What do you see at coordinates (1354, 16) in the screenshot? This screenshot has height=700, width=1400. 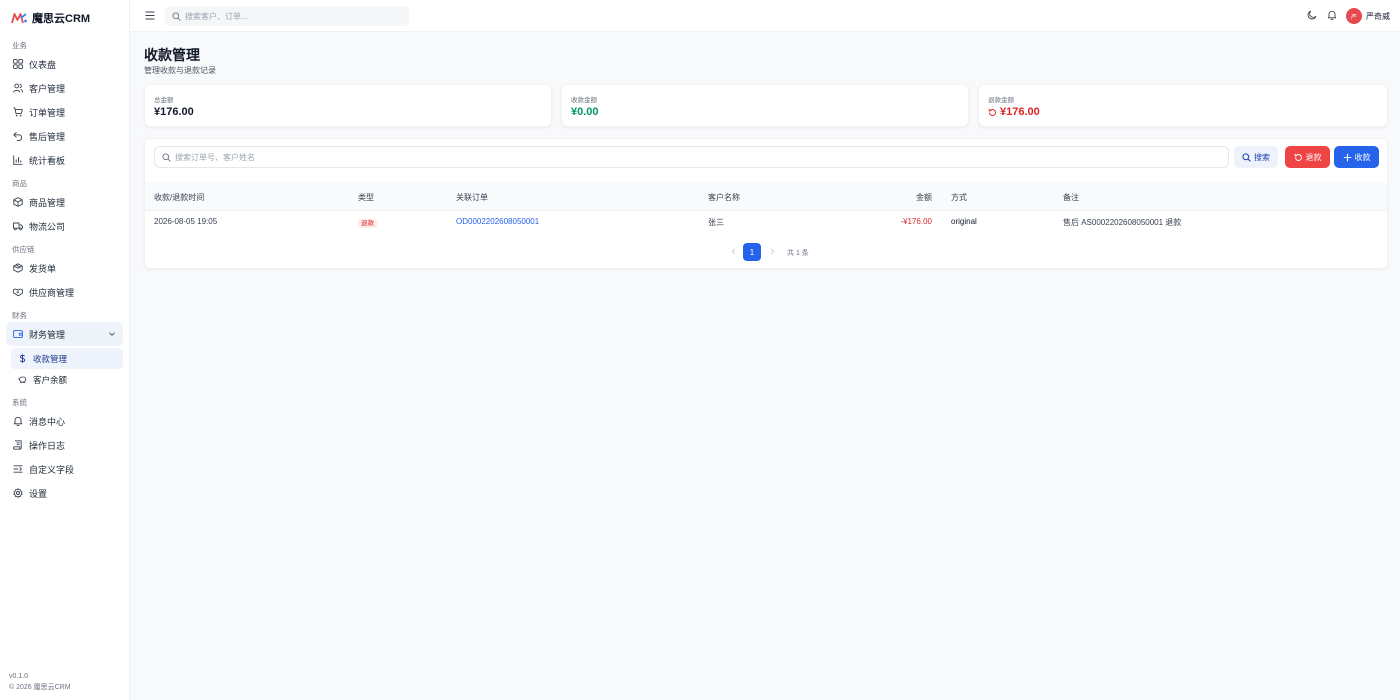 I see `avatar: 严` at bounding box center [1354, 16].